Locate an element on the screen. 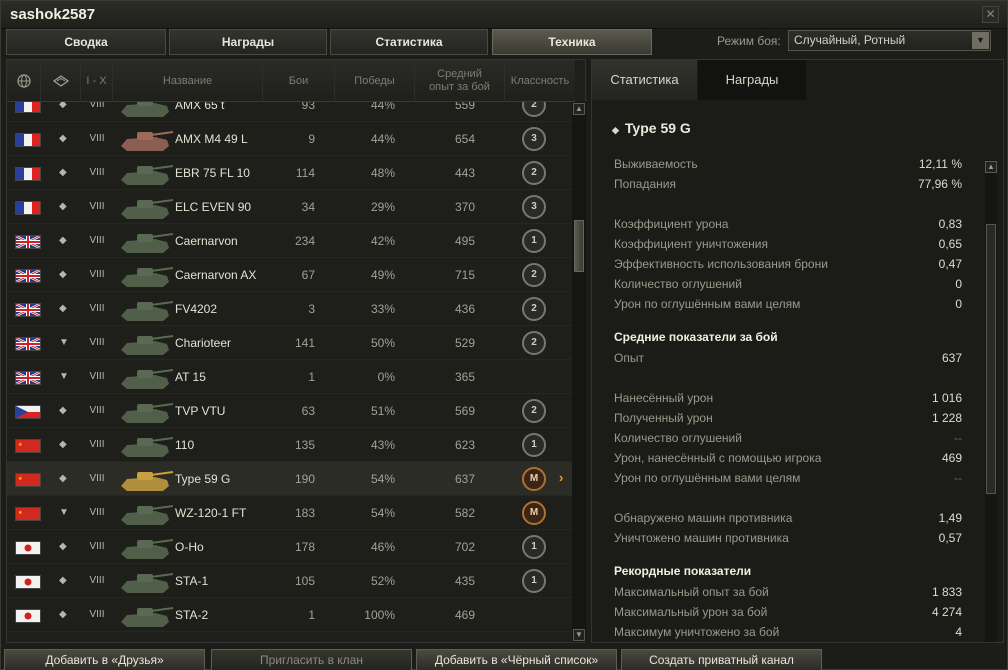  scroll-down-icon: ▼ is located at coordinates (579, 635).